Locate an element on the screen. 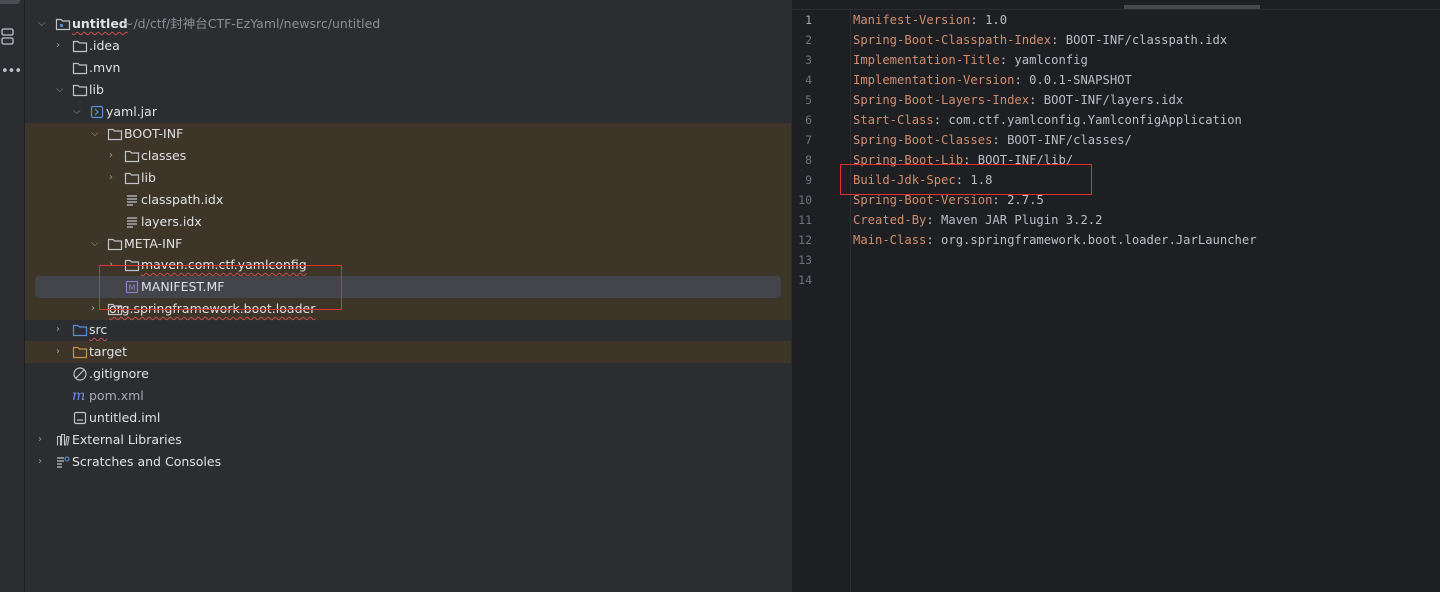 This screenshot has width=1440, height=592. code-line: Implementation-Title: yamlconfig is located at coordinates (970, 60).